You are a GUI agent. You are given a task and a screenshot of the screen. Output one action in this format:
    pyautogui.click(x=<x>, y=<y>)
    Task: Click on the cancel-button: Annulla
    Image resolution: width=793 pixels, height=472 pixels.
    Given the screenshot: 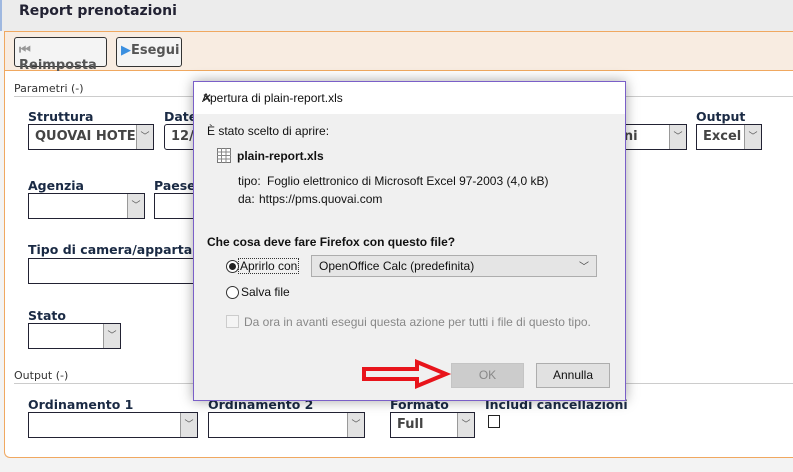 What is the action you would take?
    pyautogui.click(x=573, y=375)
    